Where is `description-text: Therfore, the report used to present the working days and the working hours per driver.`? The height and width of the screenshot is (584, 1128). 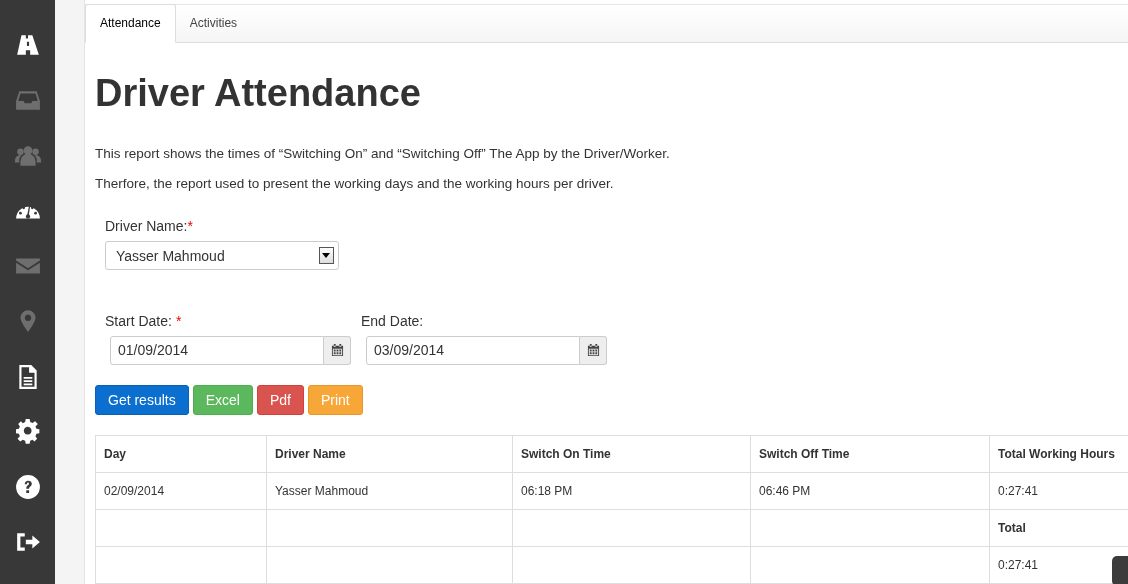
description-text: Therfore, the report used to present the working days and the working hours per driver. is located at coordinates (355, 183).